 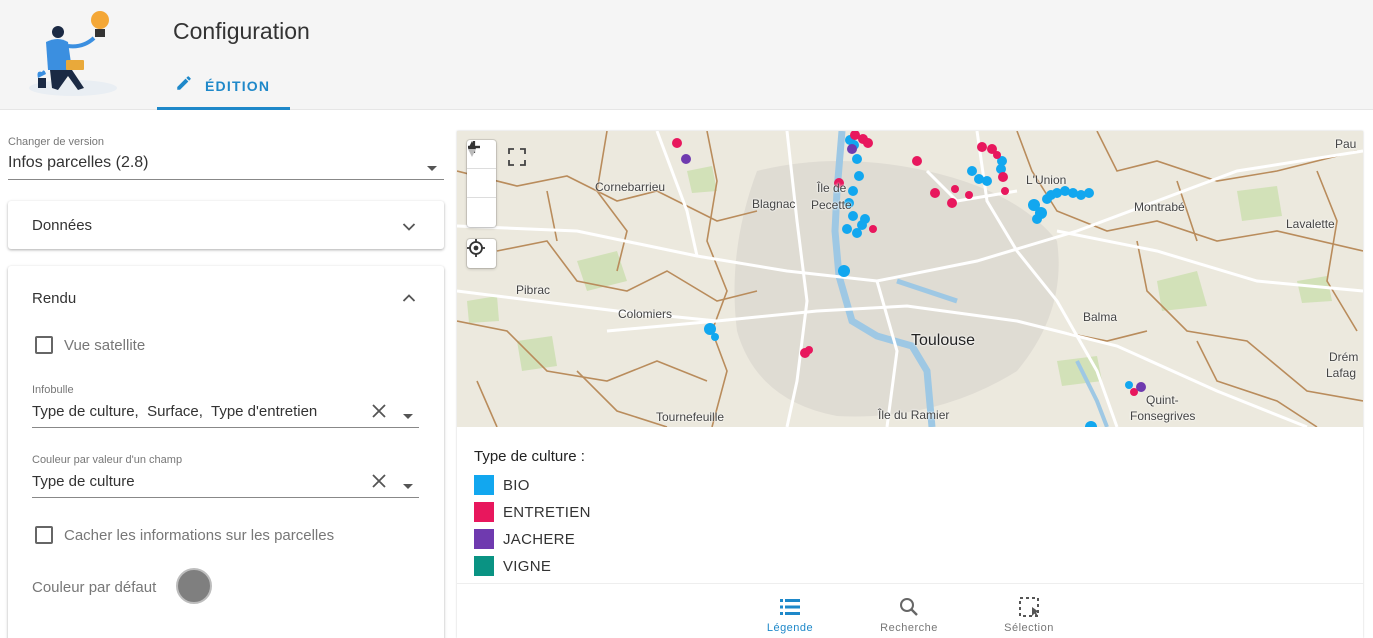 What do you see at coordinates (241, 31) in the screenshot?
I see `page-title: Configuration` at bounding box center [241, 31].